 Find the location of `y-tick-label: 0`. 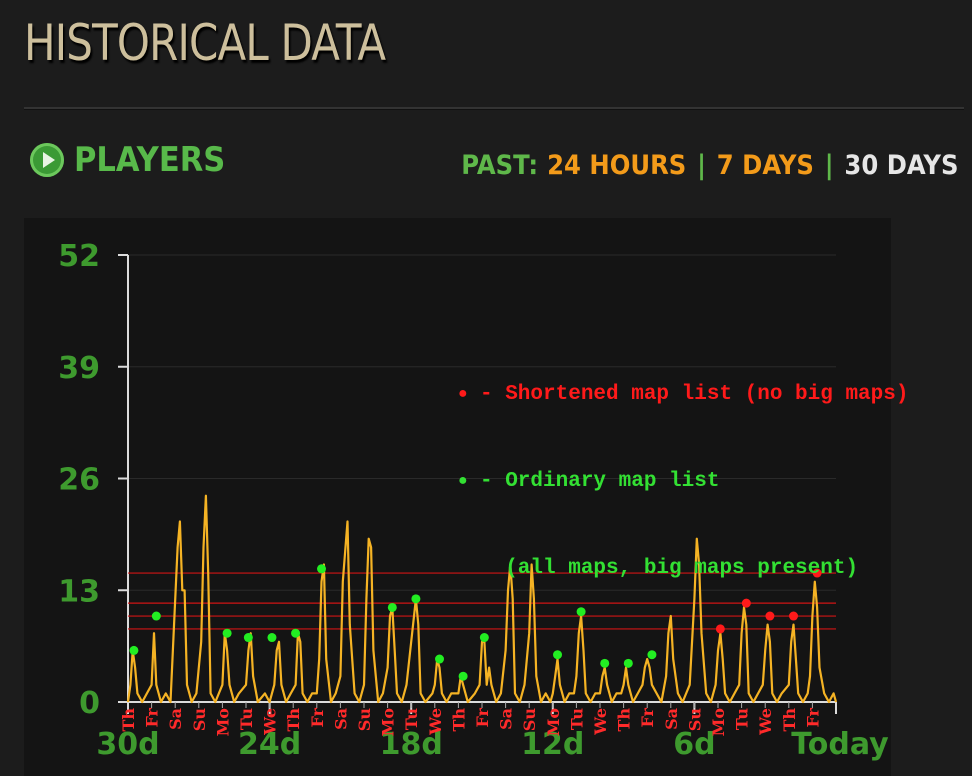

y-tick-label: 0 is located at coordinates (89, 703).